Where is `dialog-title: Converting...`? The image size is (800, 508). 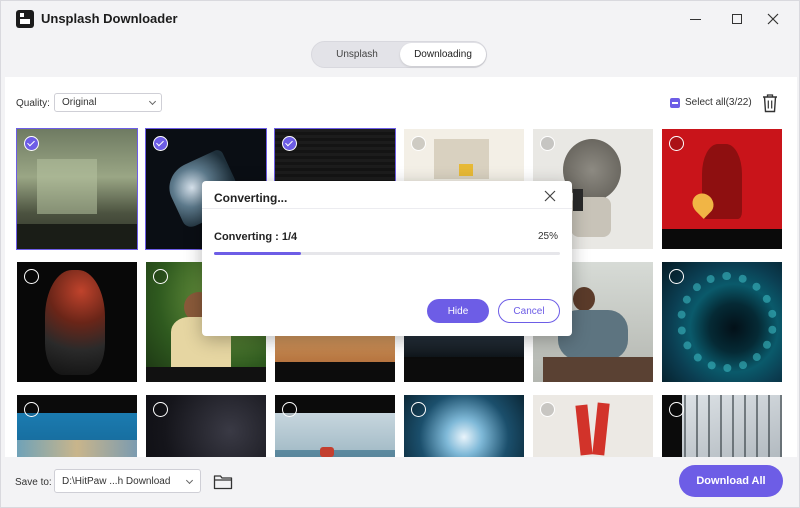
dialog-title: Converting... is located at coordinates (251, 198).